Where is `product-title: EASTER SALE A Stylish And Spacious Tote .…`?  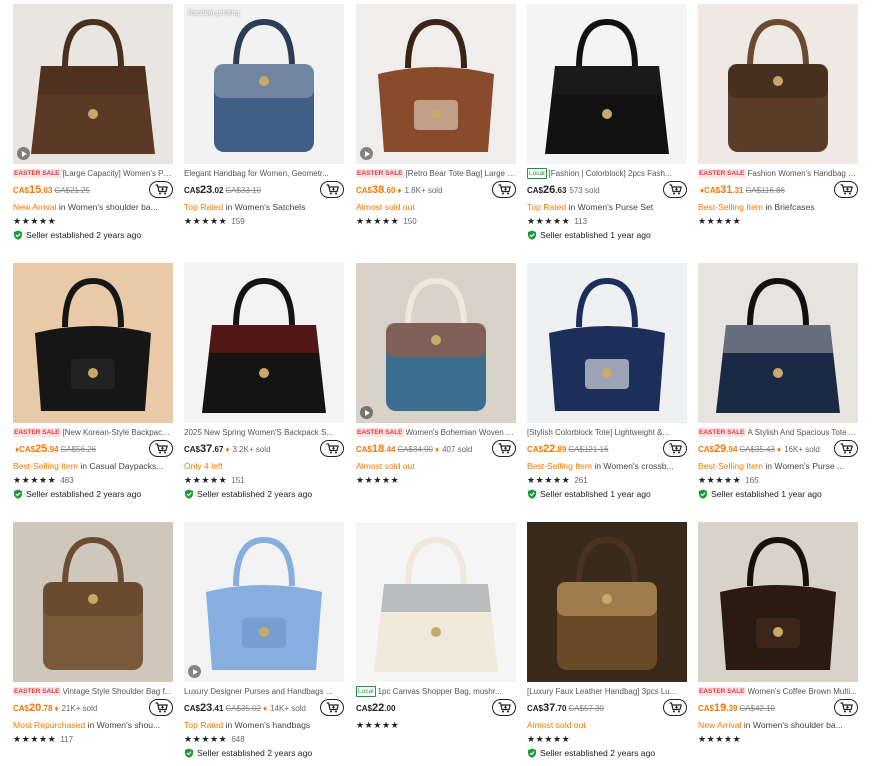 product-title: EASTER SALE A Stylish And Spacious Tote .… is located at coordinates (778, 432).